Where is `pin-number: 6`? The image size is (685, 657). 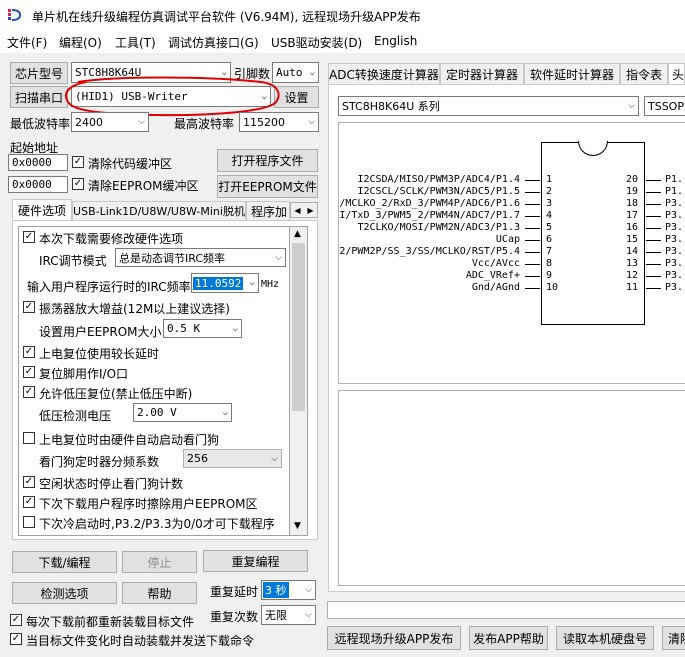
pin-number: 6 is located at coordinates (549, 239).